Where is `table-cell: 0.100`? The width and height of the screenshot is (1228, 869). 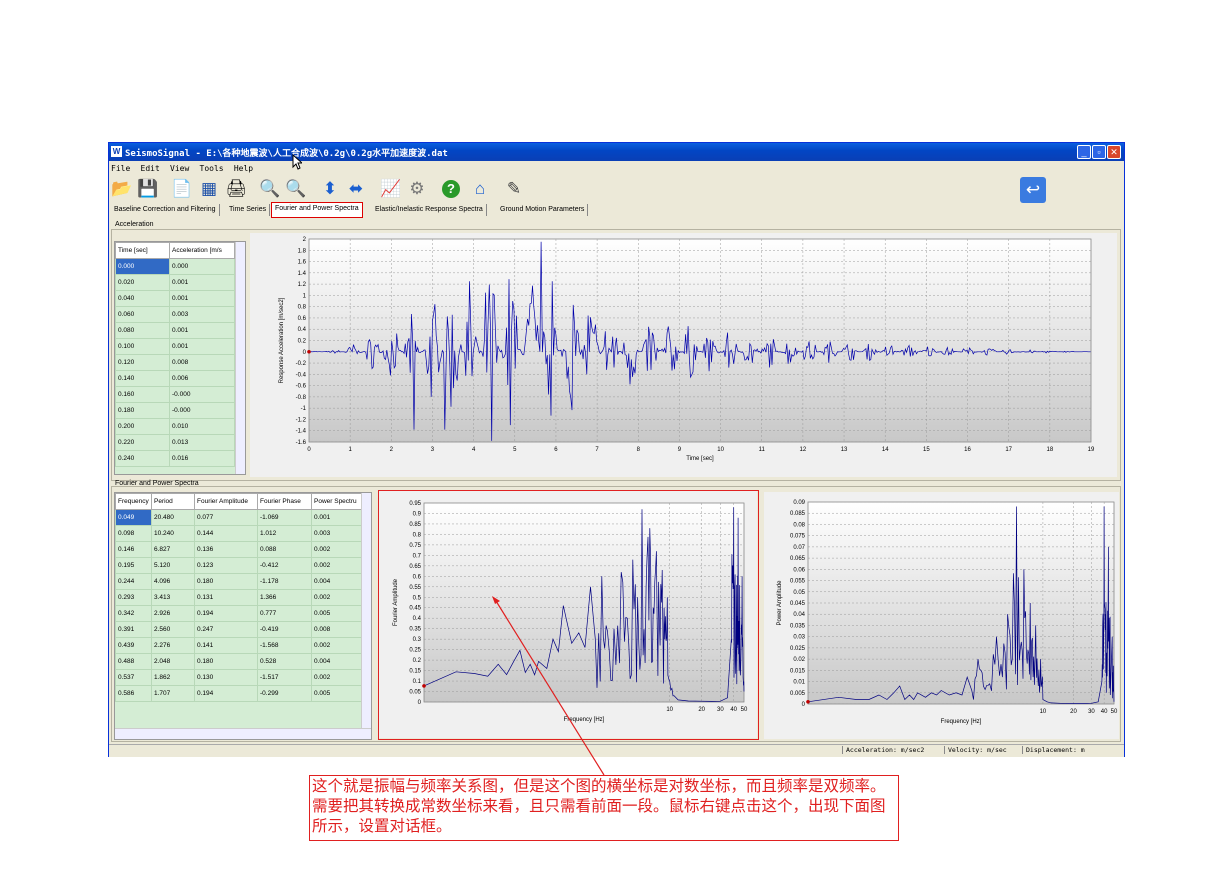
table-cell: 0.100 is located at coordinates (142, 346).